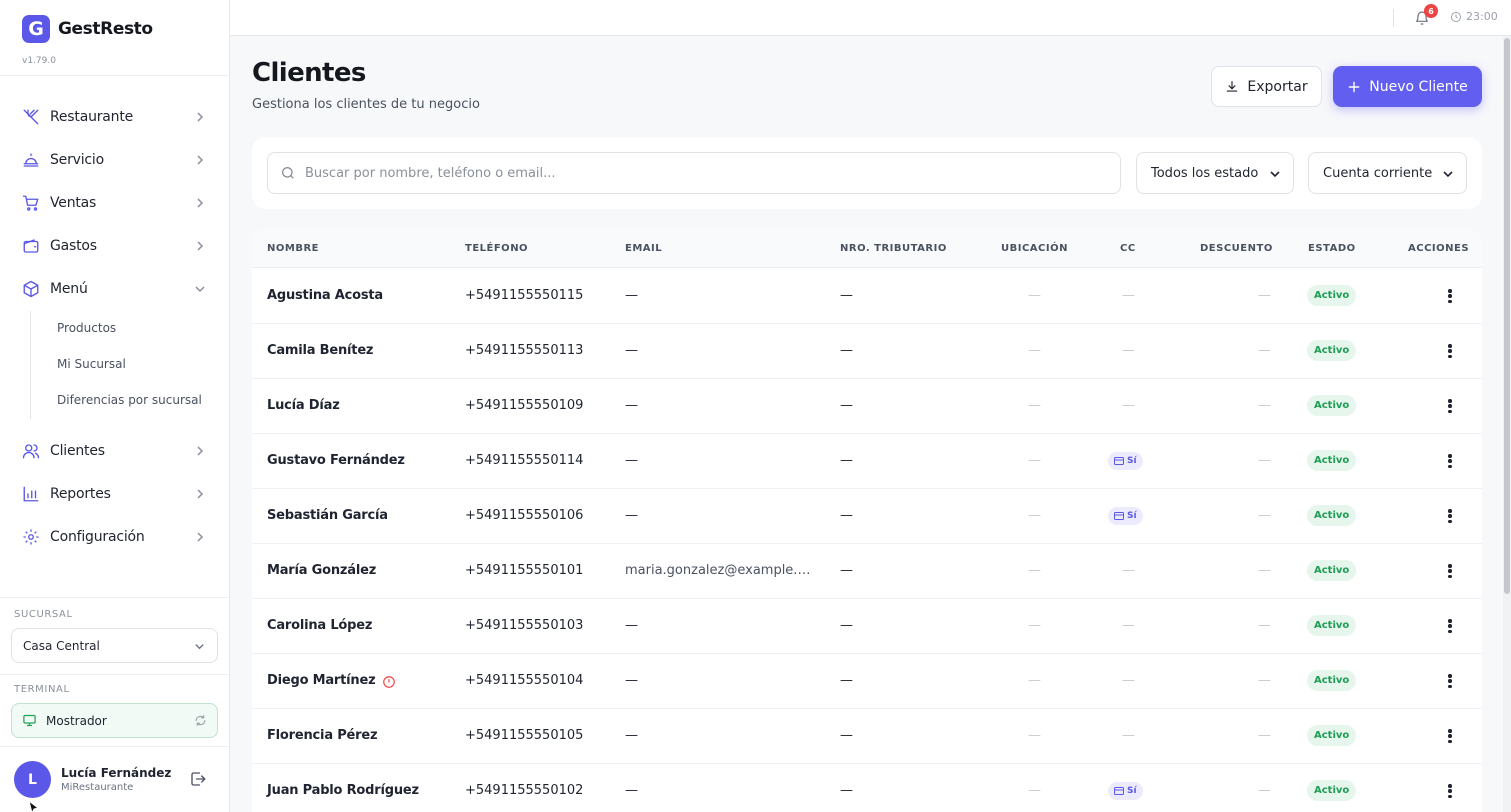 Image resolution: width=1511 pixels, height=812 pixels. What do you see at coordinates (1205, 173) in the screenshot?
I see `status-filter-value: Todos los estado` at bounding box center [1205, 173].